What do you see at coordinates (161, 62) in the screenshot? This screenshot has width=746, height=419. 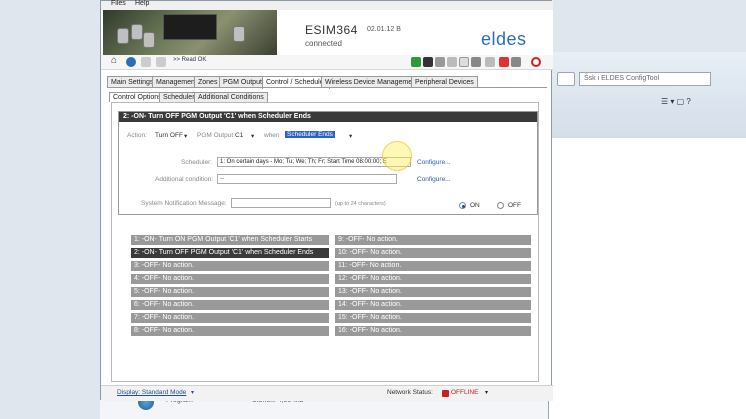 I see `disconnect-icon` at bounding box center [161, 62].